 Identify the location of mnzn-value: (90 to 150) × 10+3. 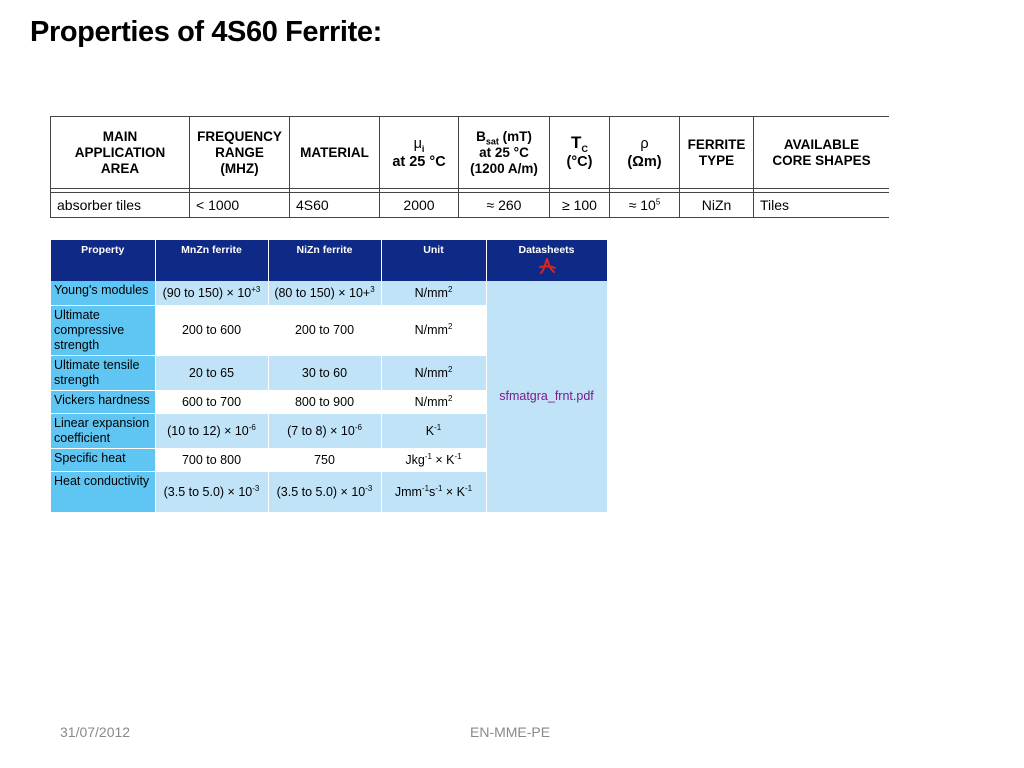
(212, 293).